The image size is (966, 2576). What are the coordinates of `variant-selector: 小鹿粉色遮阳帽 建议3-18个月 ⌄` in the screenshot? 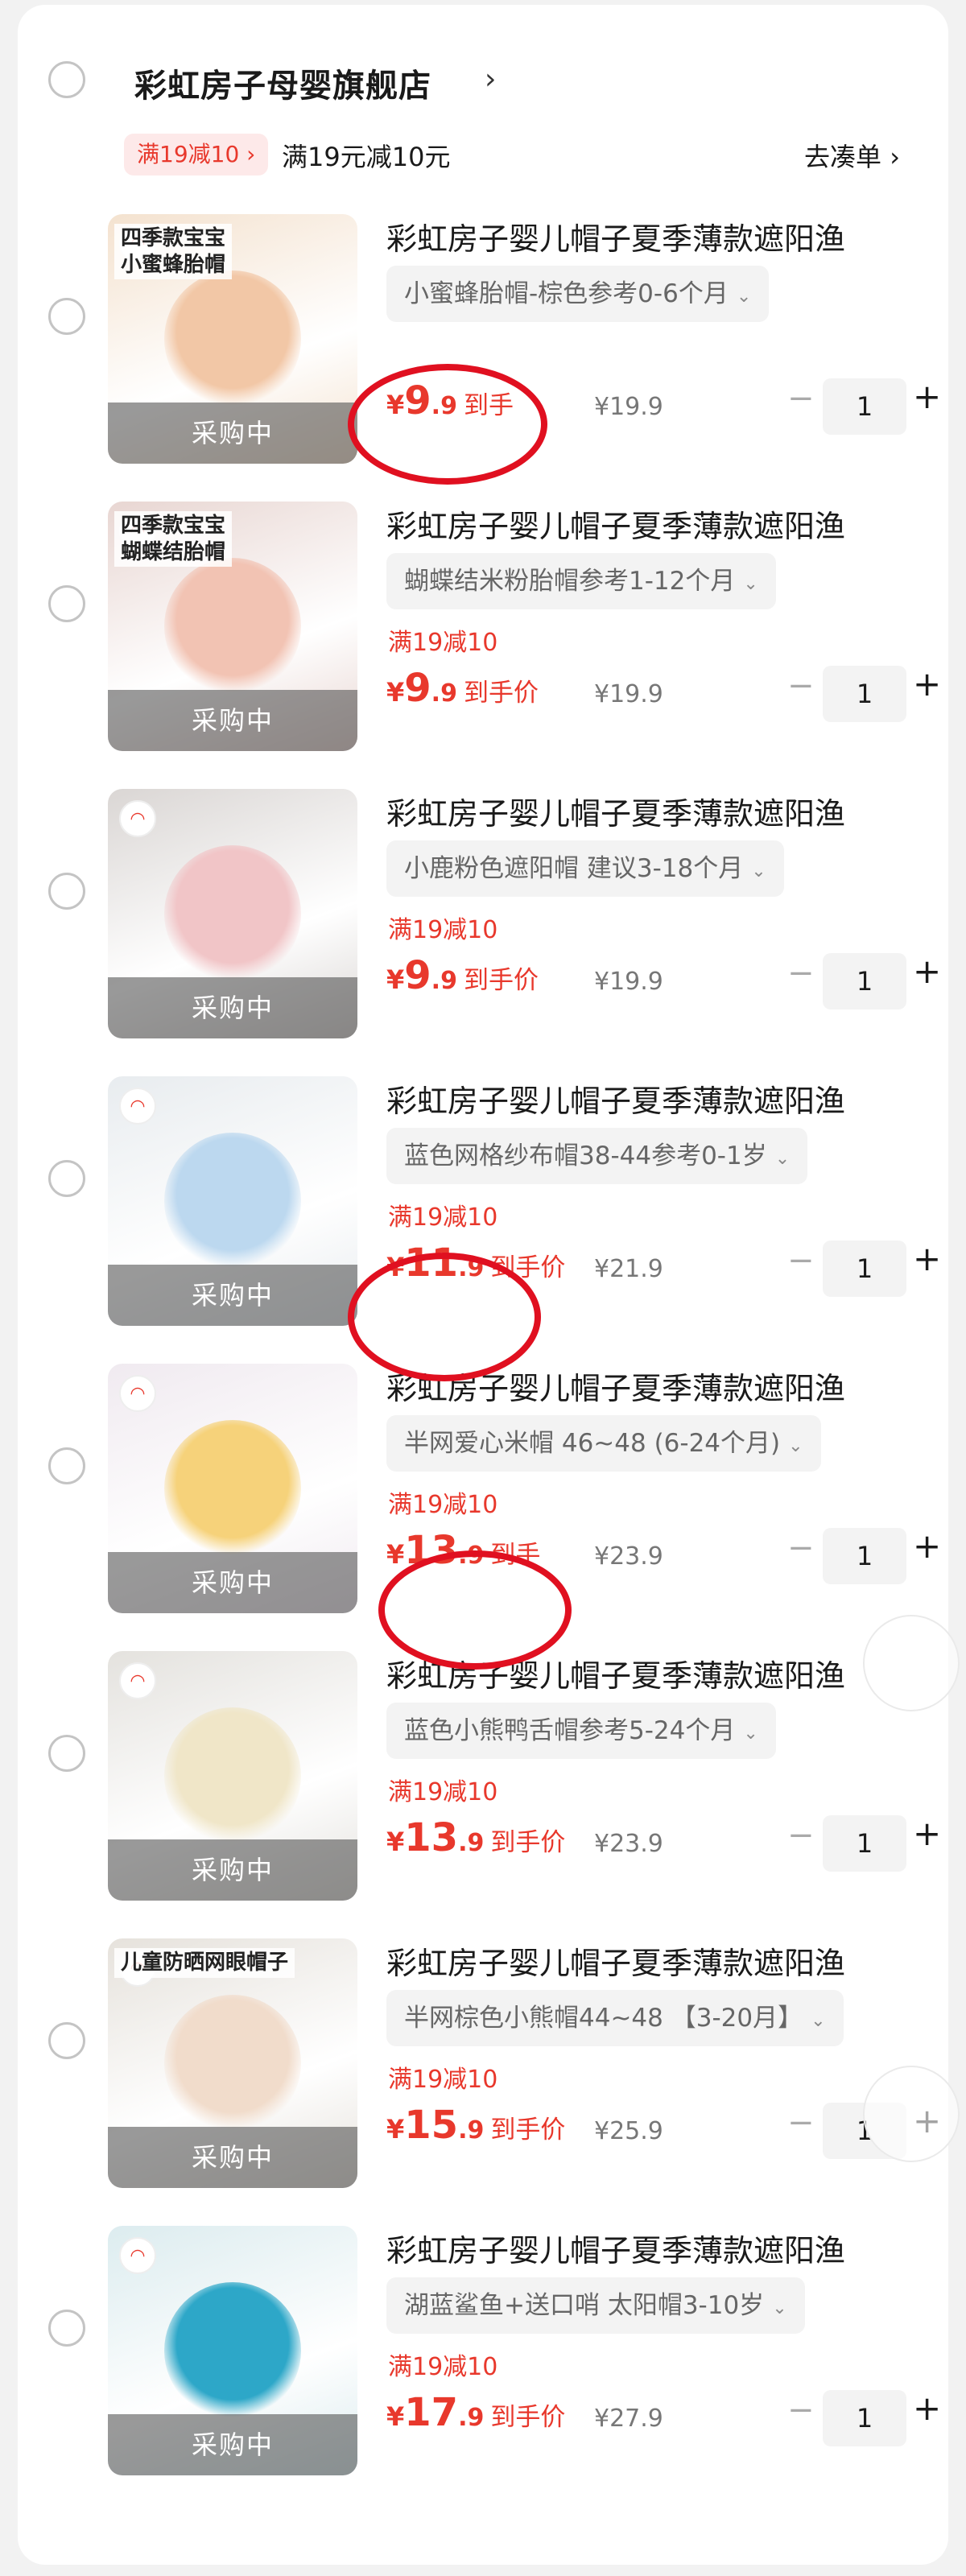 It's located at (585, 868).